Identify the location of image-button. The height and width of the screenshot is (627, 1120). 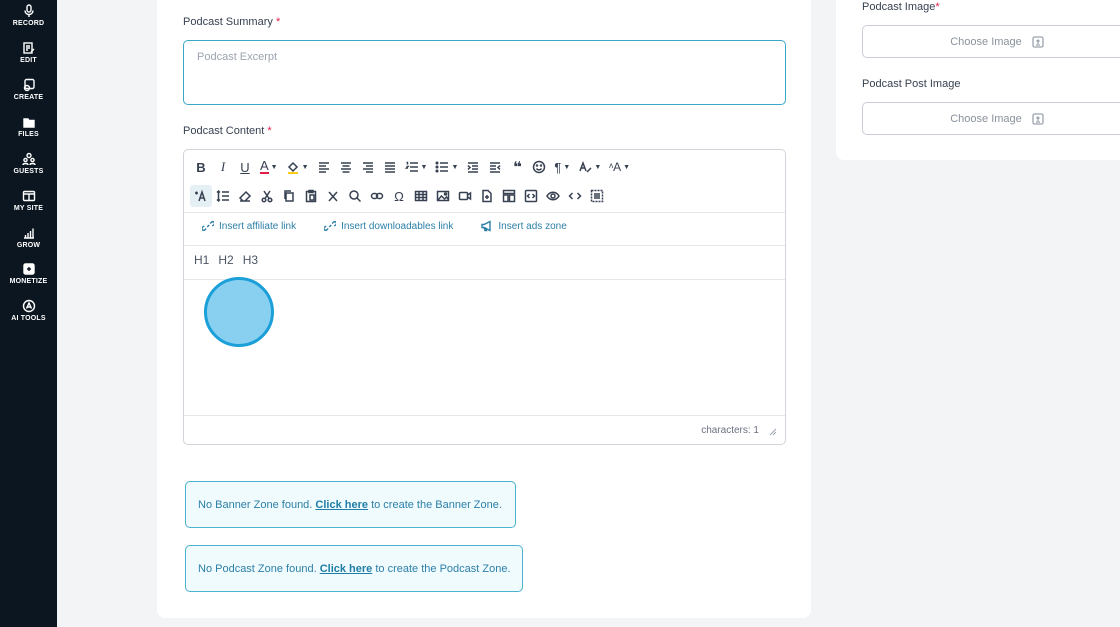
(443, 196).